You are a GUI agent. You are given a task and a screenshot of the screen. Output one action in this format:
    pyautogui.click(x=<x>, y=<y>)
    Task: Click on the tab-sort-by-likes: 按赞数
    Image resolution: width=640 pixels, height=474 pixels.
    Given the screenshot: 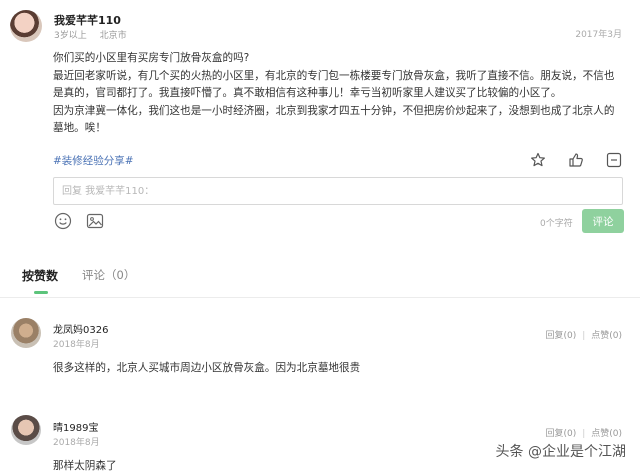 What is the action you would take?
    pyautogui.click(x=40, y=280)
    